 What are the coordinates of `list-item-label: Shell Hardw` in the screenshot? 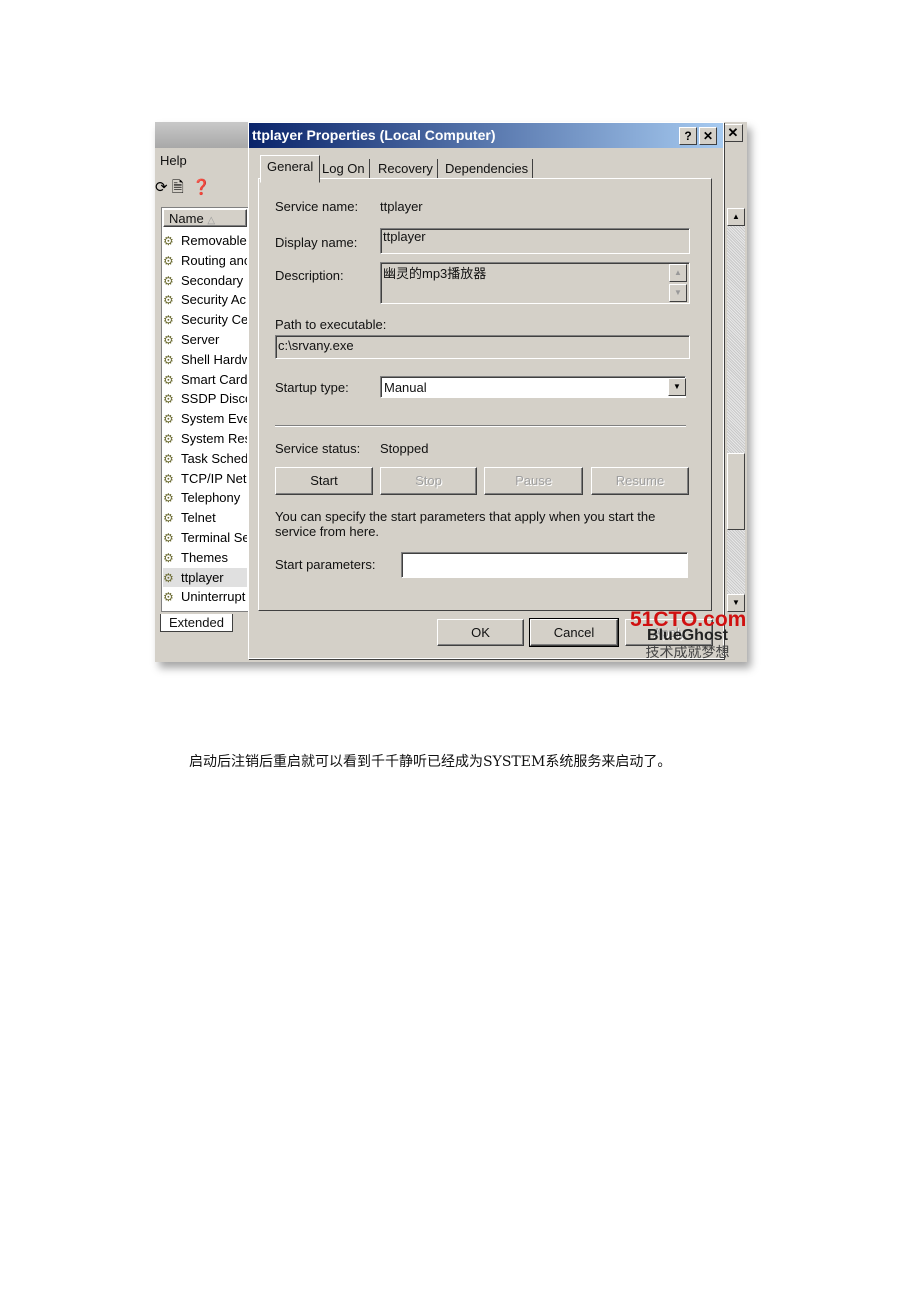 It's located at (214, 359).